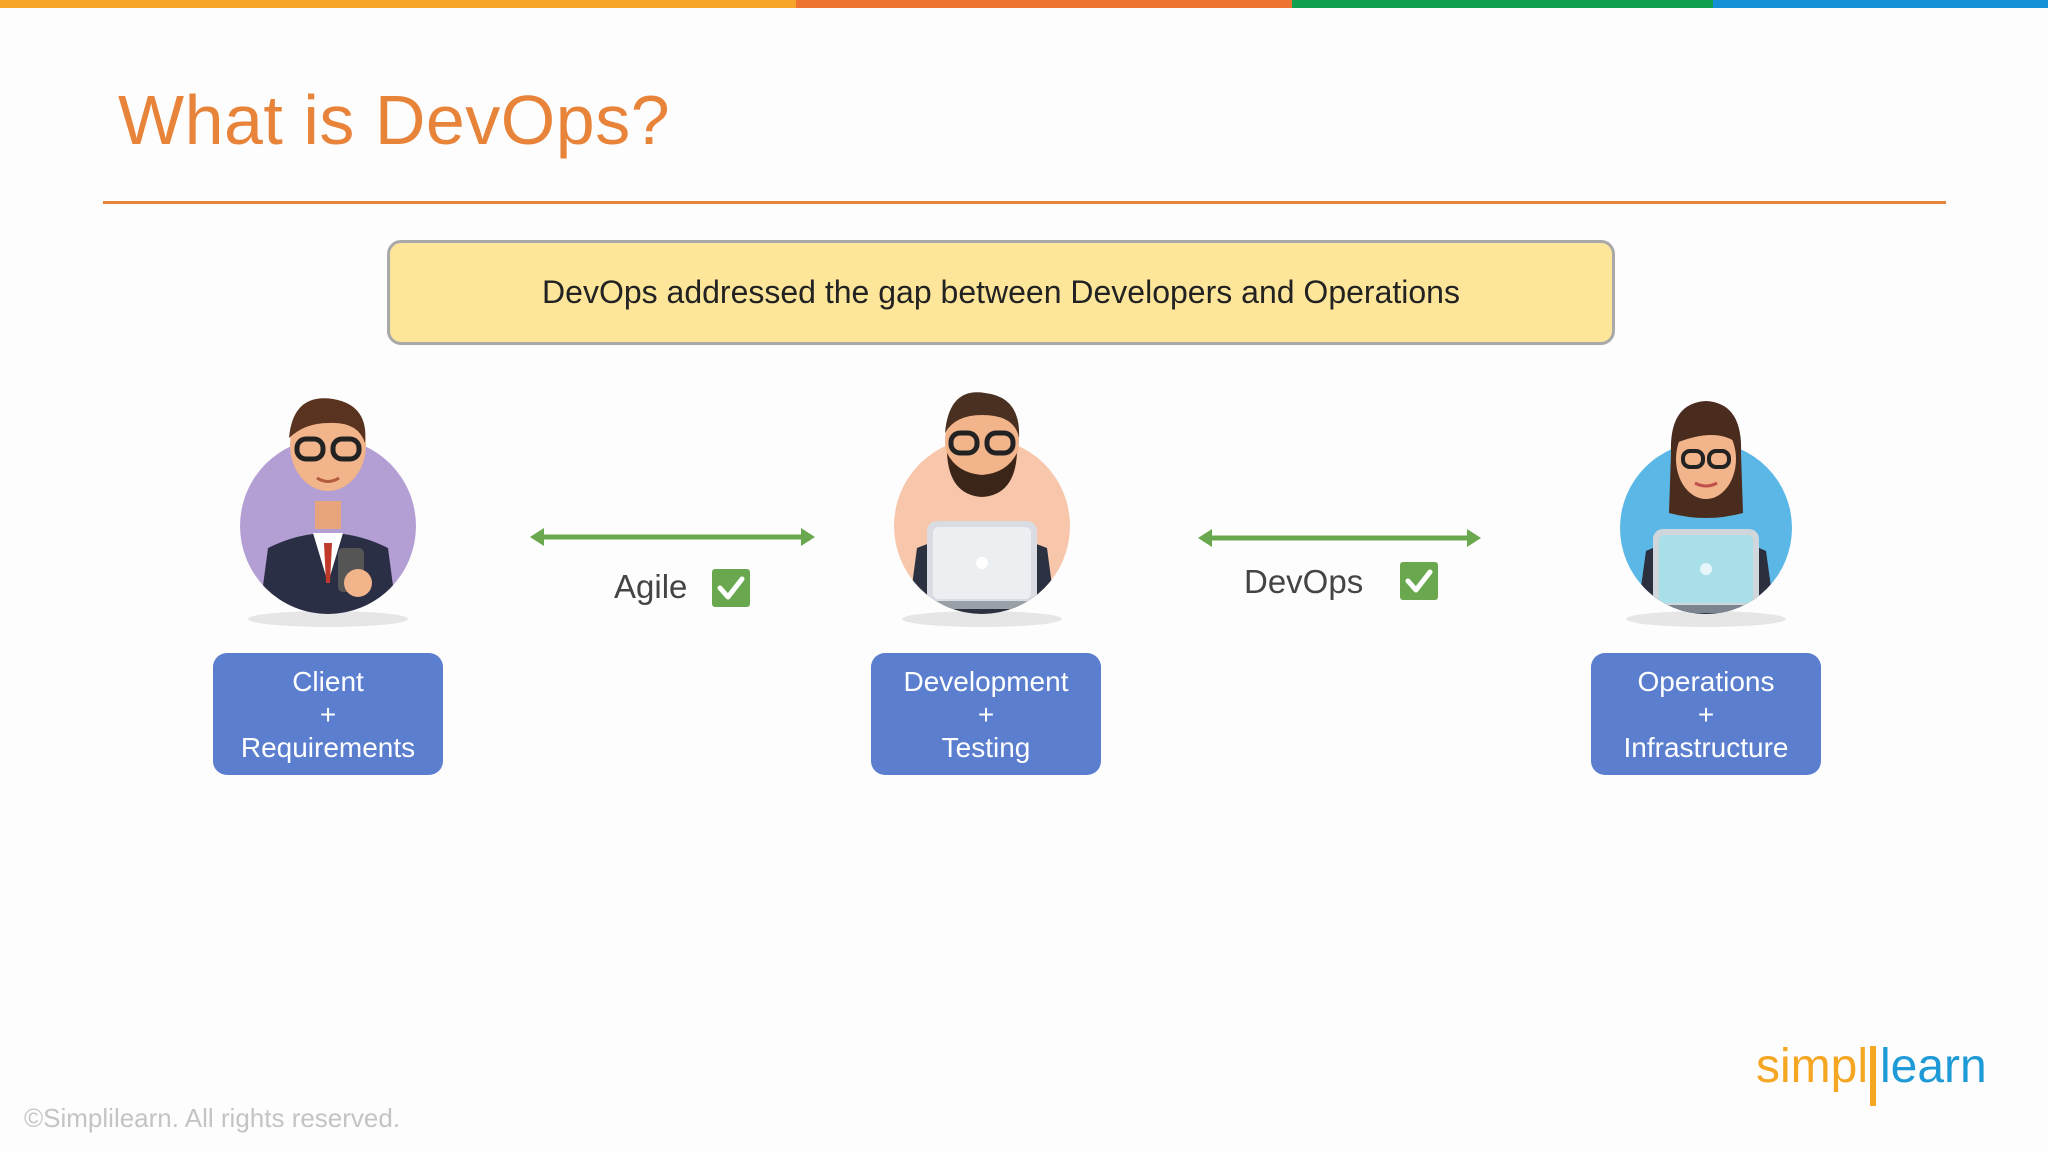 This screenshot has width=2048, height=1152. I want to click on operations-infrastructure-box: Operations + Infrastructure, so click(1706, 714).